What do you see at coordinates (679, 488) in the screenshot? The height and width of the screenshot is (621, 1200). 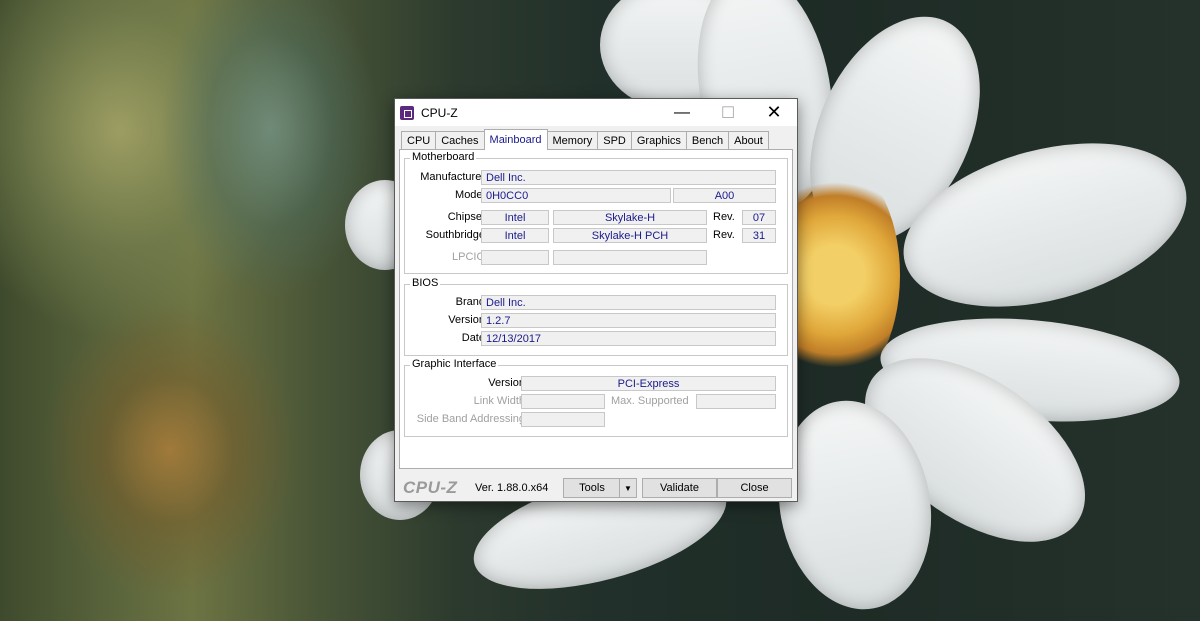 I see `validate-button: Validate` at bounding box center [679, 488].